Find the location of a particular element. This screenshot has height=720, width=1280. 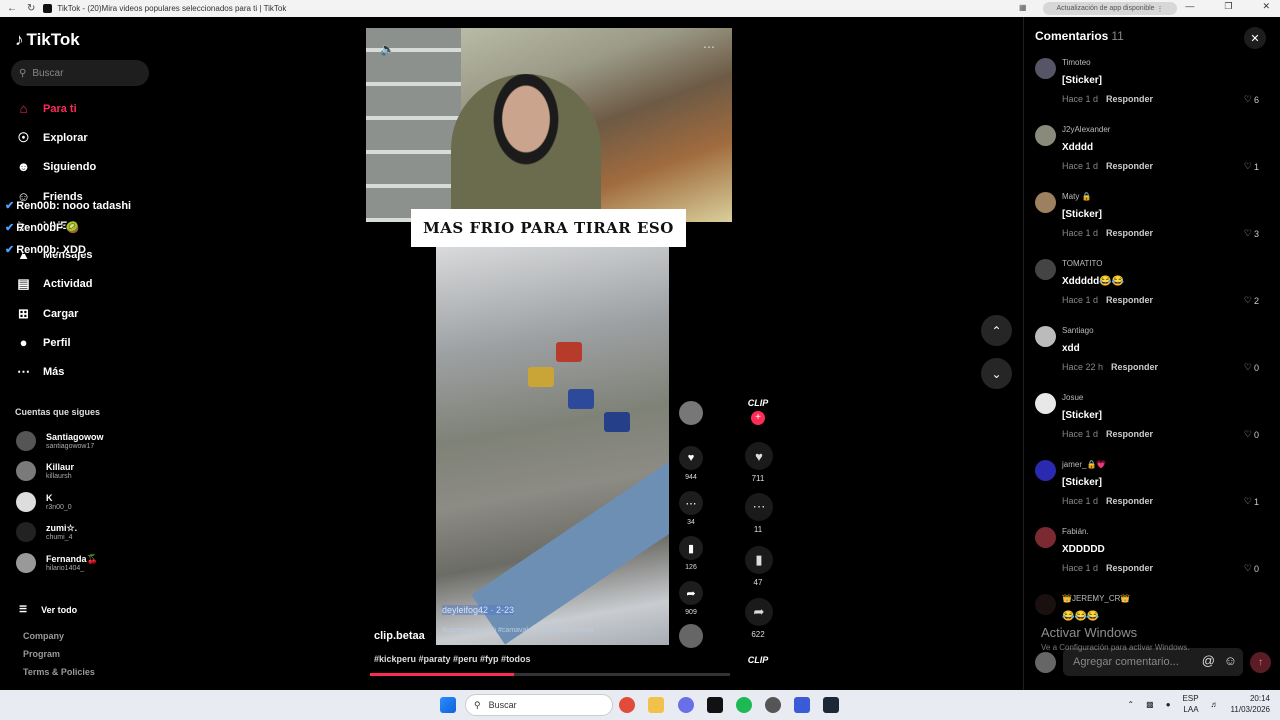

windows-start-icon is located at coordinates (448, 705).